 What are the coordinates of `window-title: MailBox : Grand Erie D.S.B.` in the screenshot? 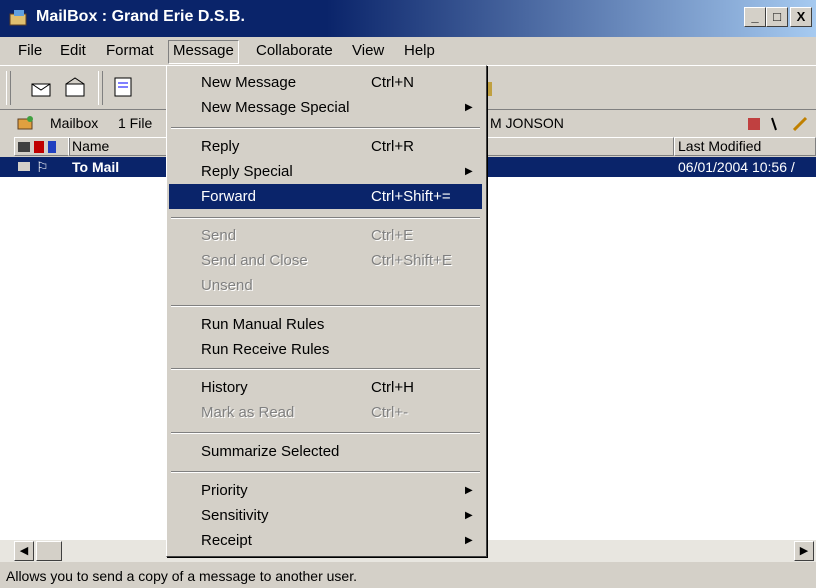 It's located at (140, 16).